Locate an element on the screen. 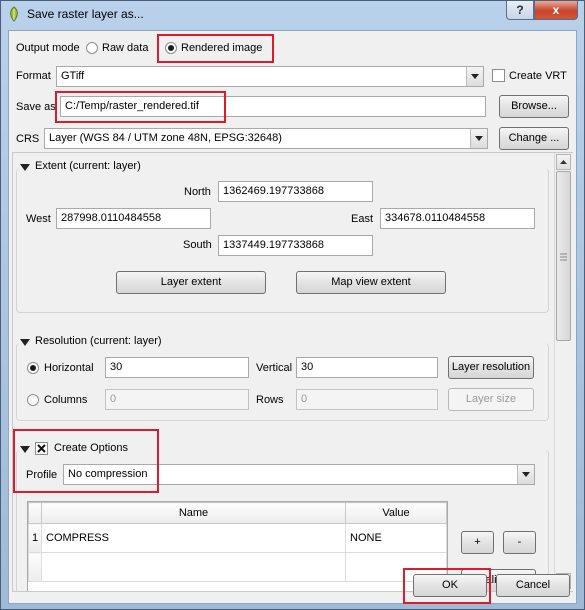 The image size is (585, 610). east-input: 334678.0110484558 is located at coordinates (457, 218).